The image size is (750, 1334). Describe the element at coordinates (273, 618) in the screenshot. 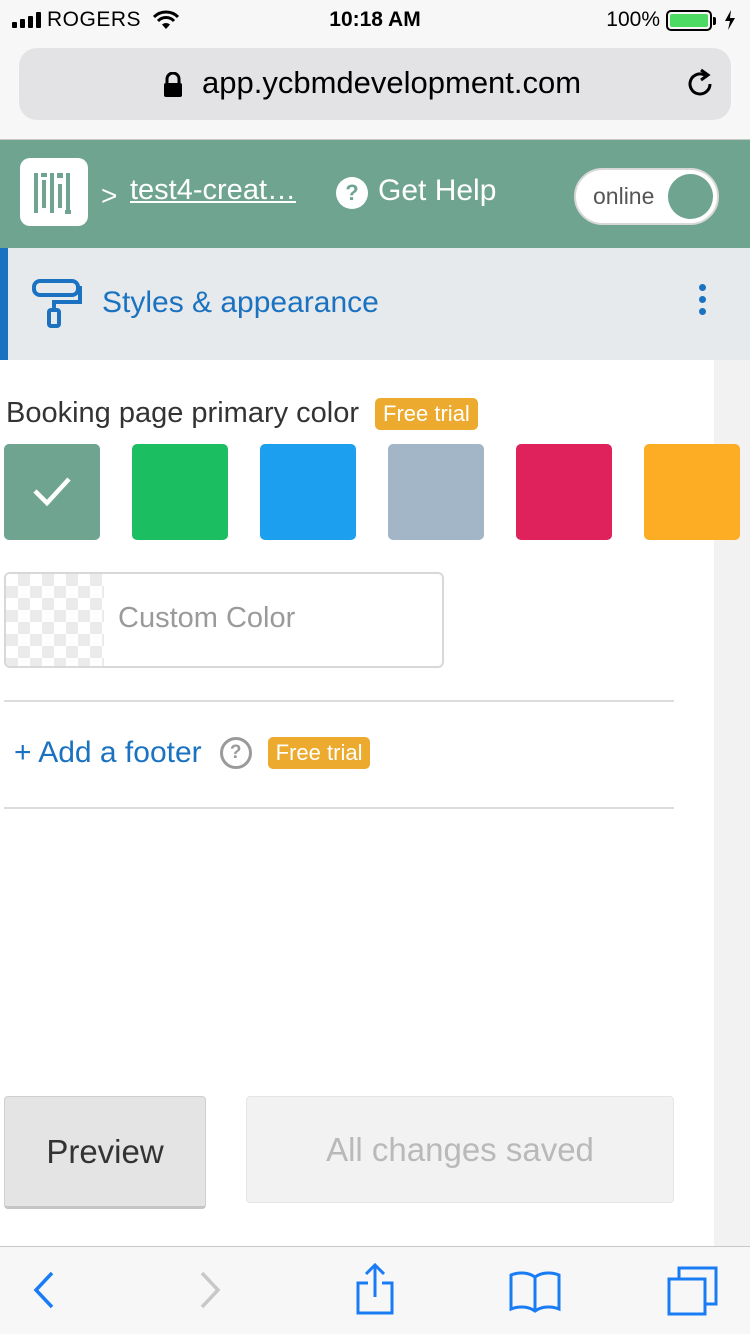

I see `custom-color-input` at that location.